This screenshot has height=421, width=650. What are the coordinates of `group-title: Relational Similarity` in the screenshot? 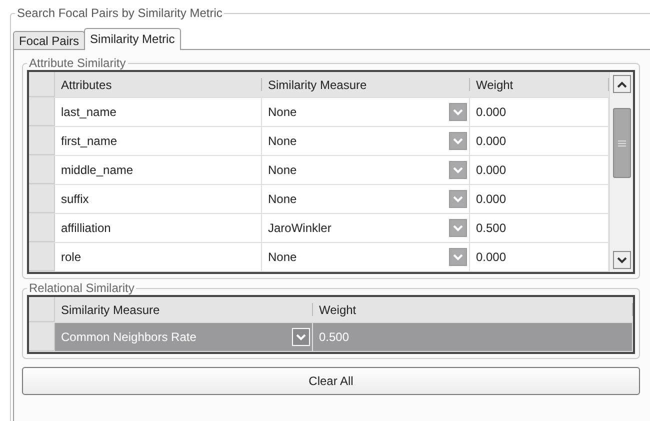 It's located at (82, 288).